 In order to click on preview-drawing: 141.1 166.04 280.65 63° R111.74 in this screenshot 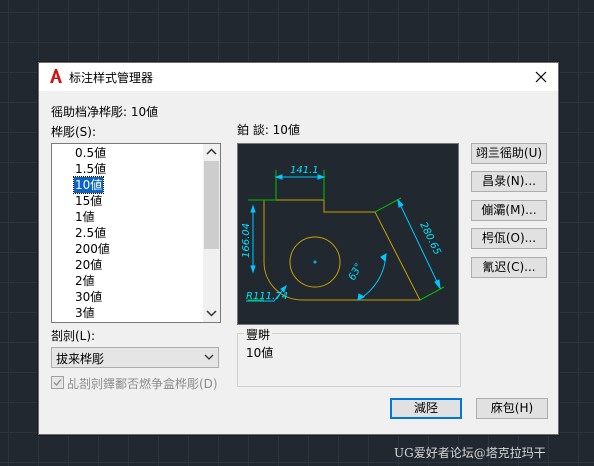, I will do `click(343, 233)`.